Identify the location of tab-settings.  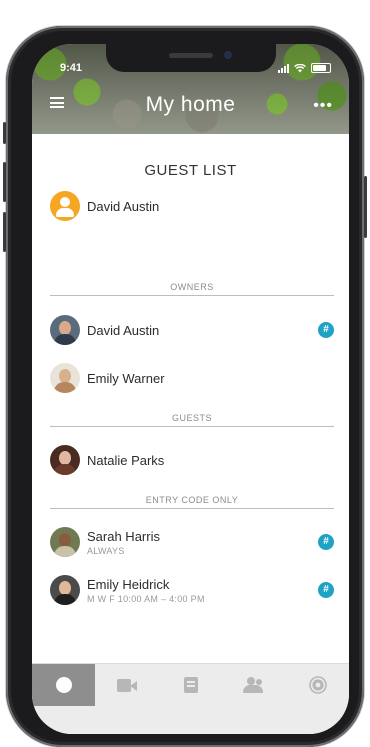
(317, 685).